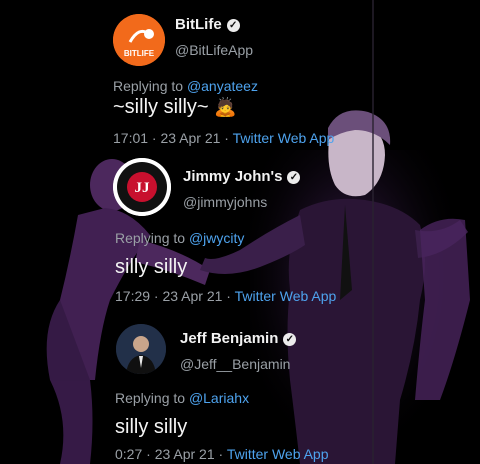 The width and height of the screenshot is (480, 464). I want to click on display-name: BitLife ✓, so click(207, 24).